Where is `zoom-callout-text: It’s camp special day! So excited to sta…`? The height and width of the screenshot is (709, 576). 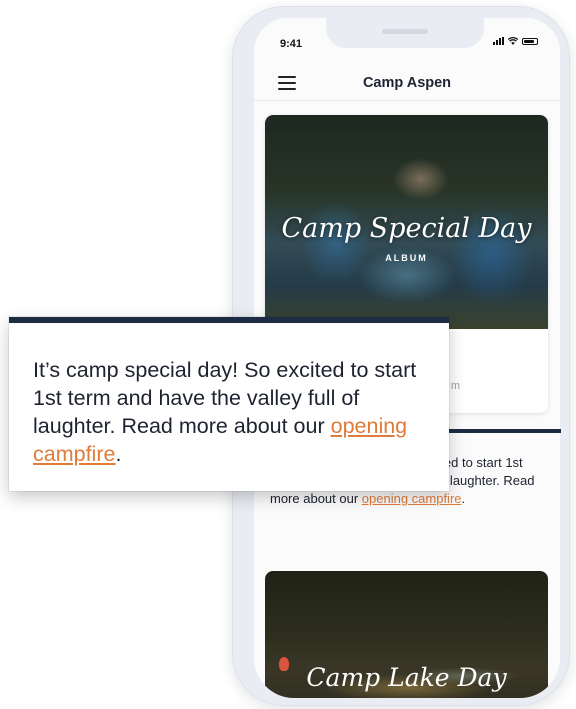 zoom-callout-text: It’s camp special day! So excited to sta… is located at coordinates (233, 412).